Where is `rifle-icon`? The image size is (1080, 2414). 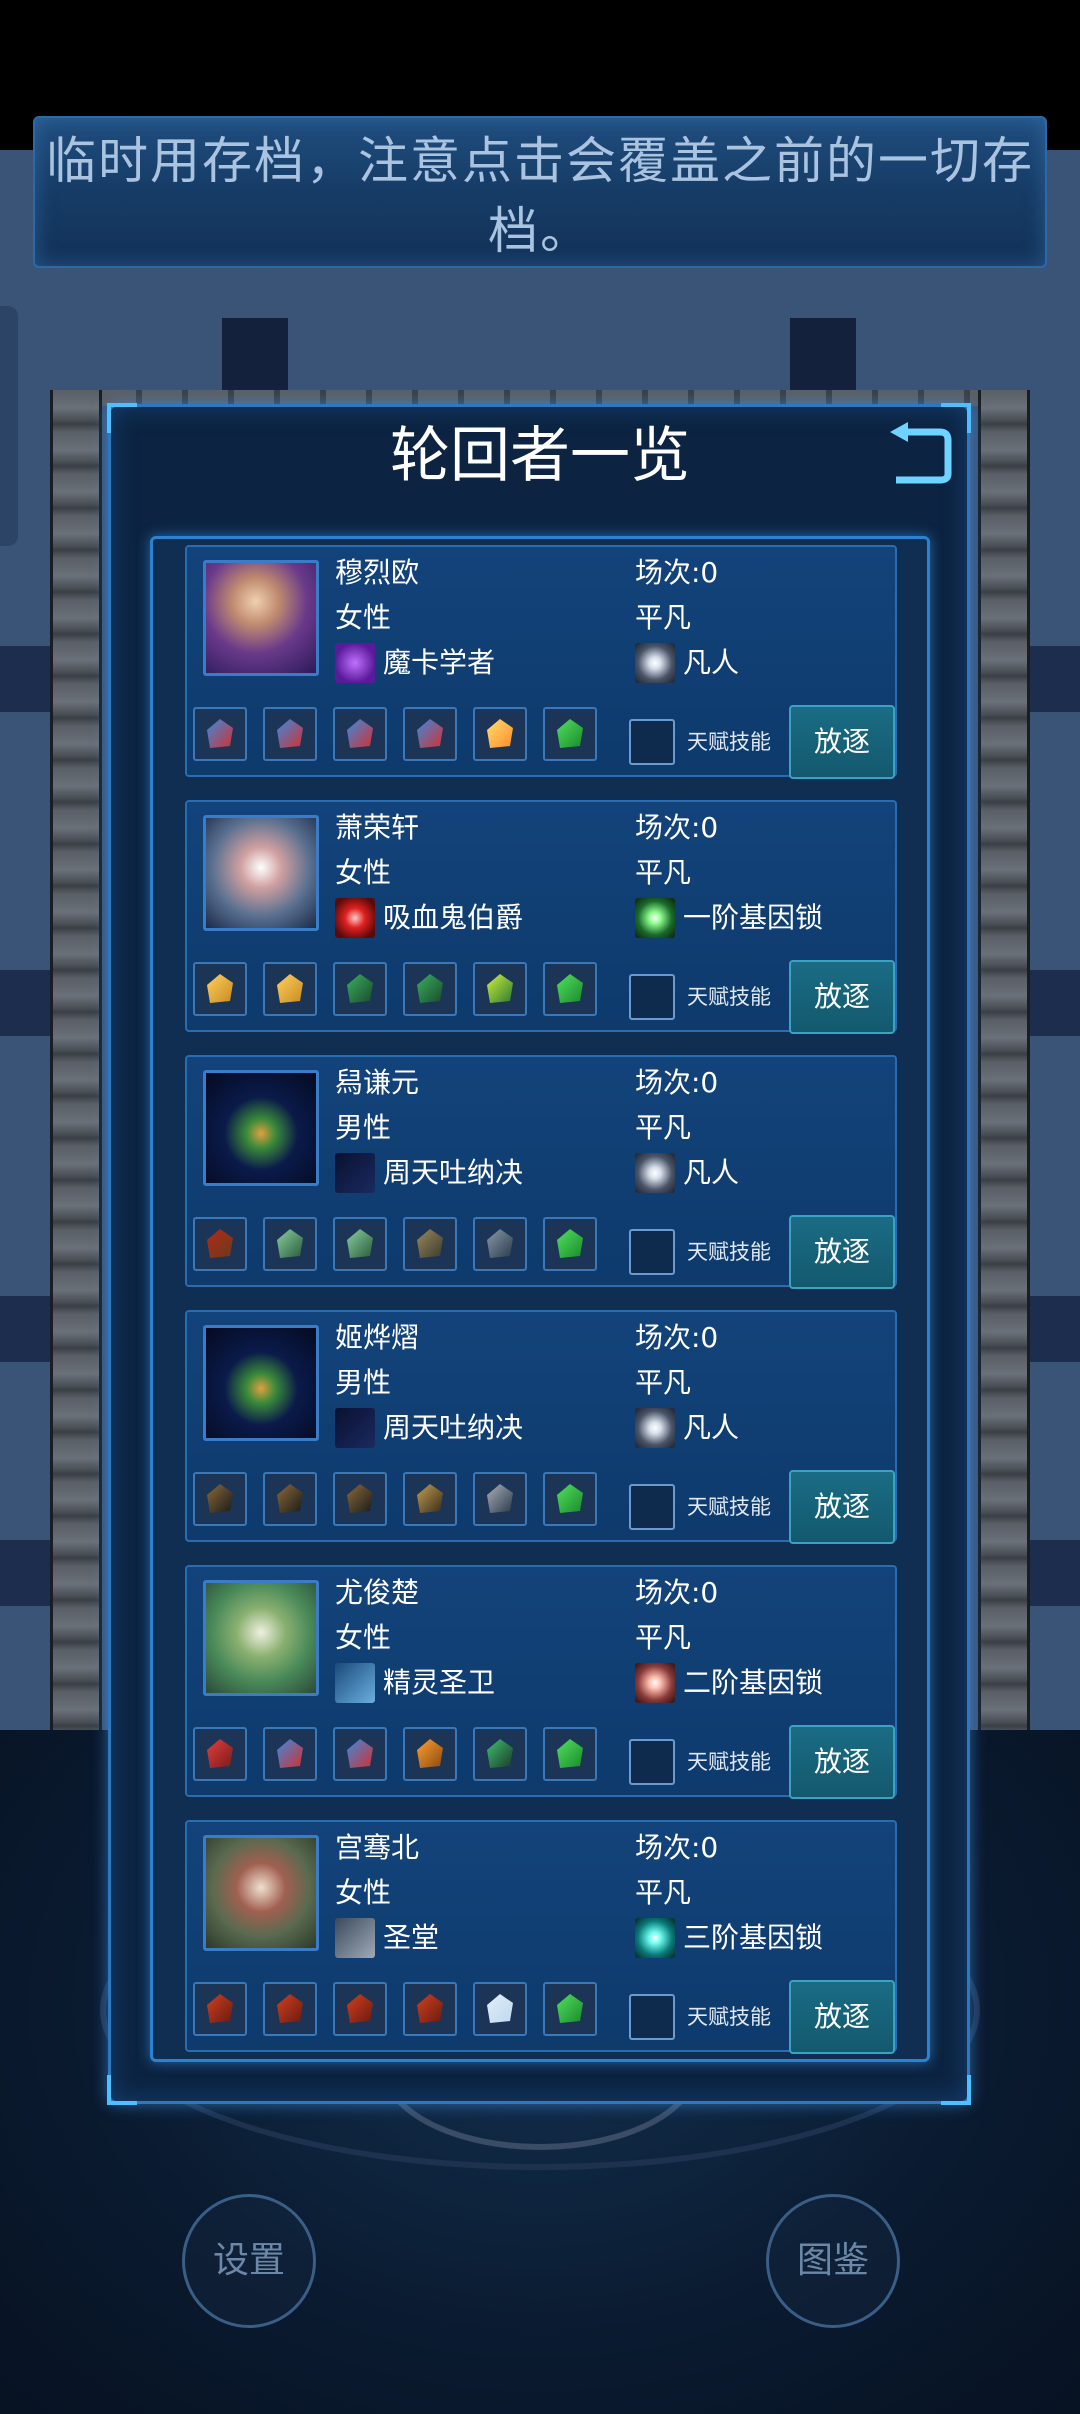 rifle-icon is located at coordinates (500, 1244).